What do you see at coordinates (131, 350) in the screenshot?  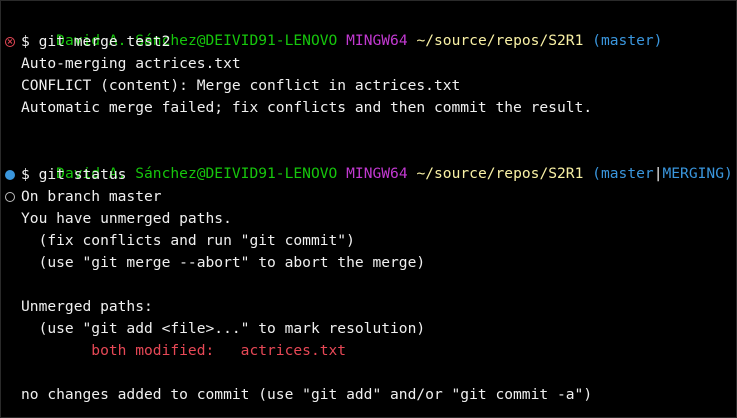 I see `conflict-label: both modified:` at bounding box center [131, 350].